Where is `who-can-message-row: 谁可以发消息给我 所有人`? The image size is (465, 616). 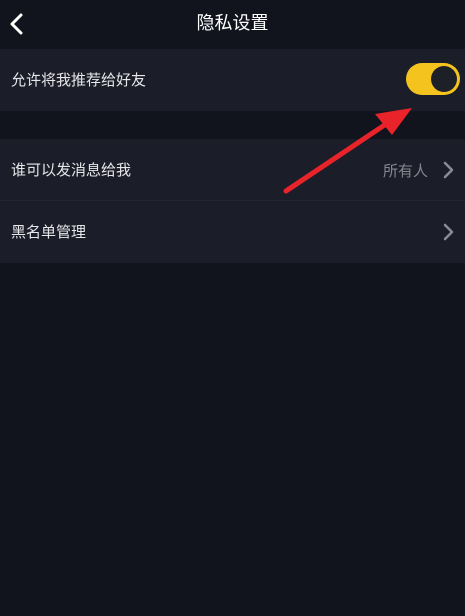
who-can-message-row: 谁可以发消息给我 所有人 is located at coordinates (232, 170).